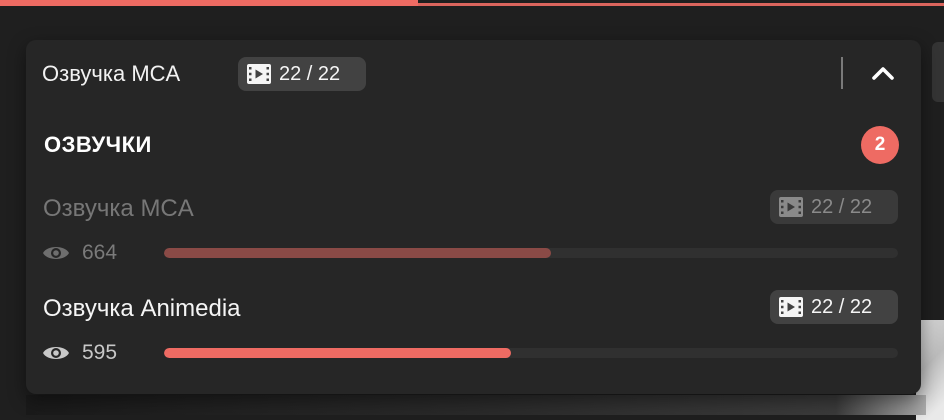 The height and width of the screenshot is (420, 944). I want to click on background-card, so click(938, 72).